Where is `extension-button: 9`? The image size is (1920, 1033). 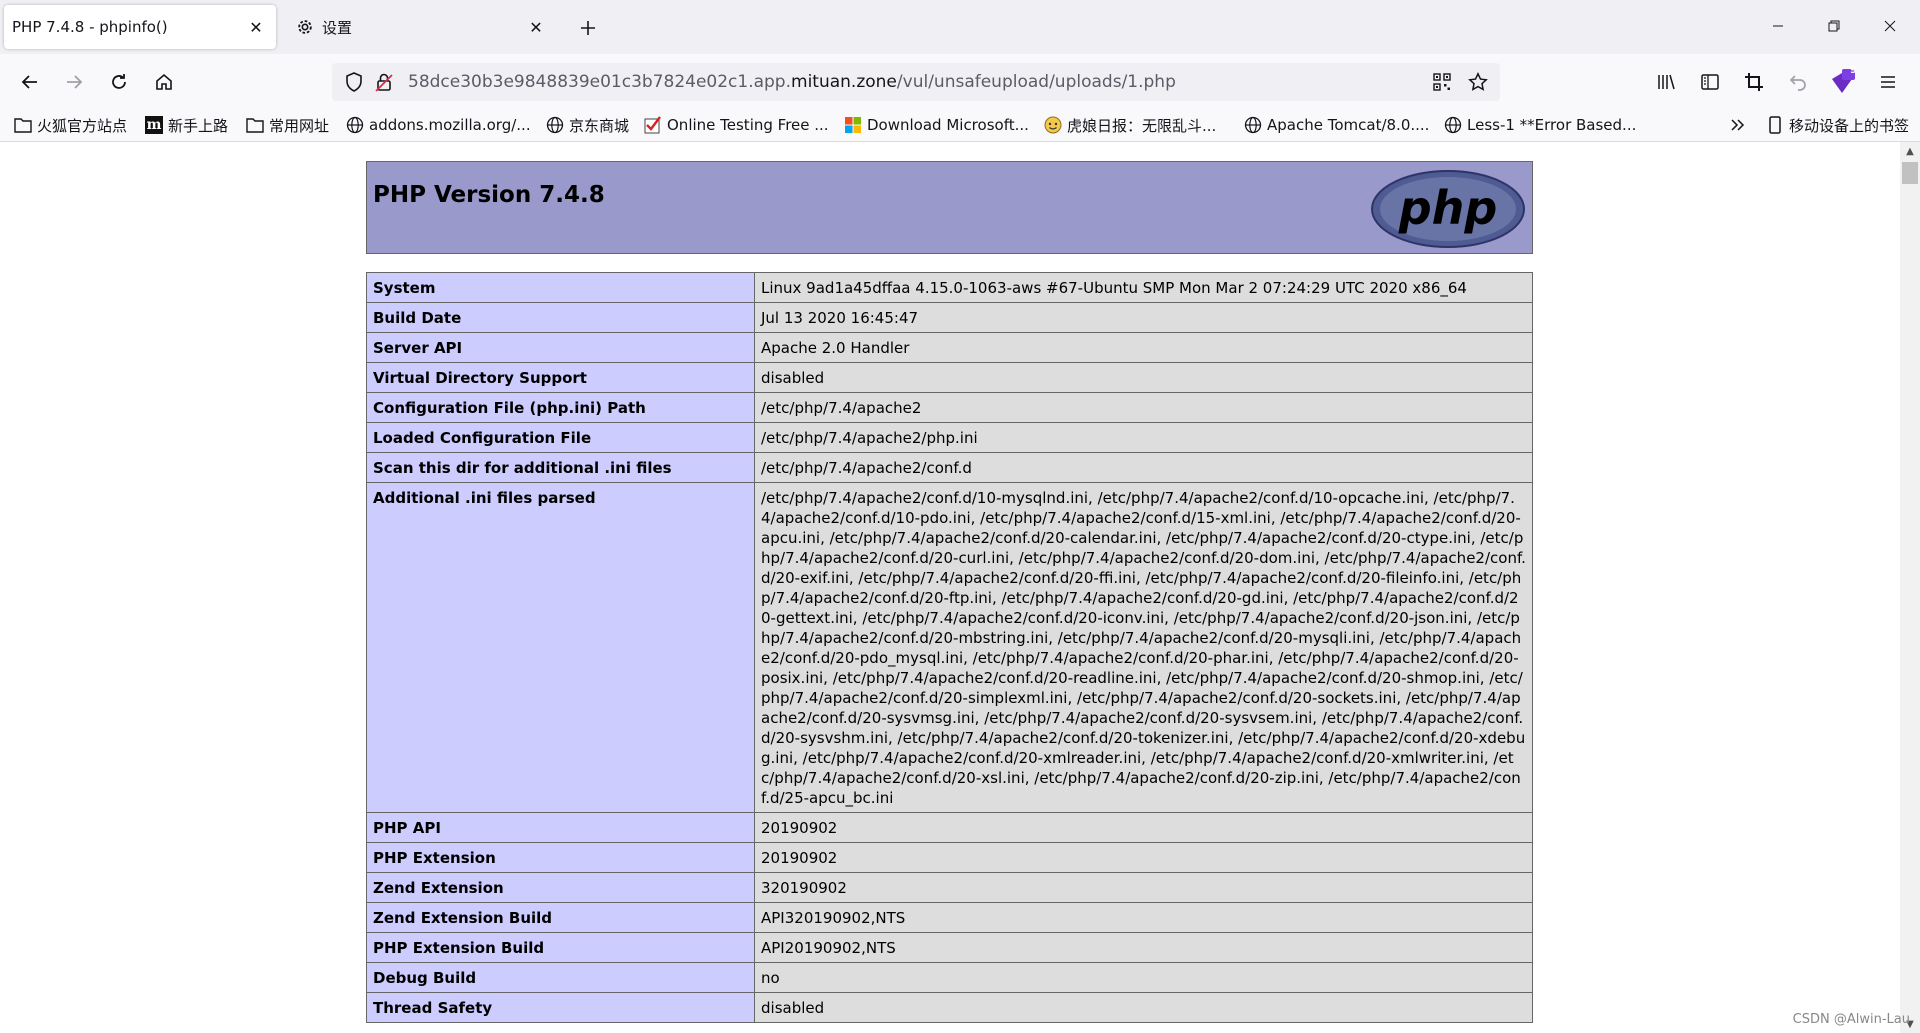 extension-button: 9 is located at coordinates (1842, 81).